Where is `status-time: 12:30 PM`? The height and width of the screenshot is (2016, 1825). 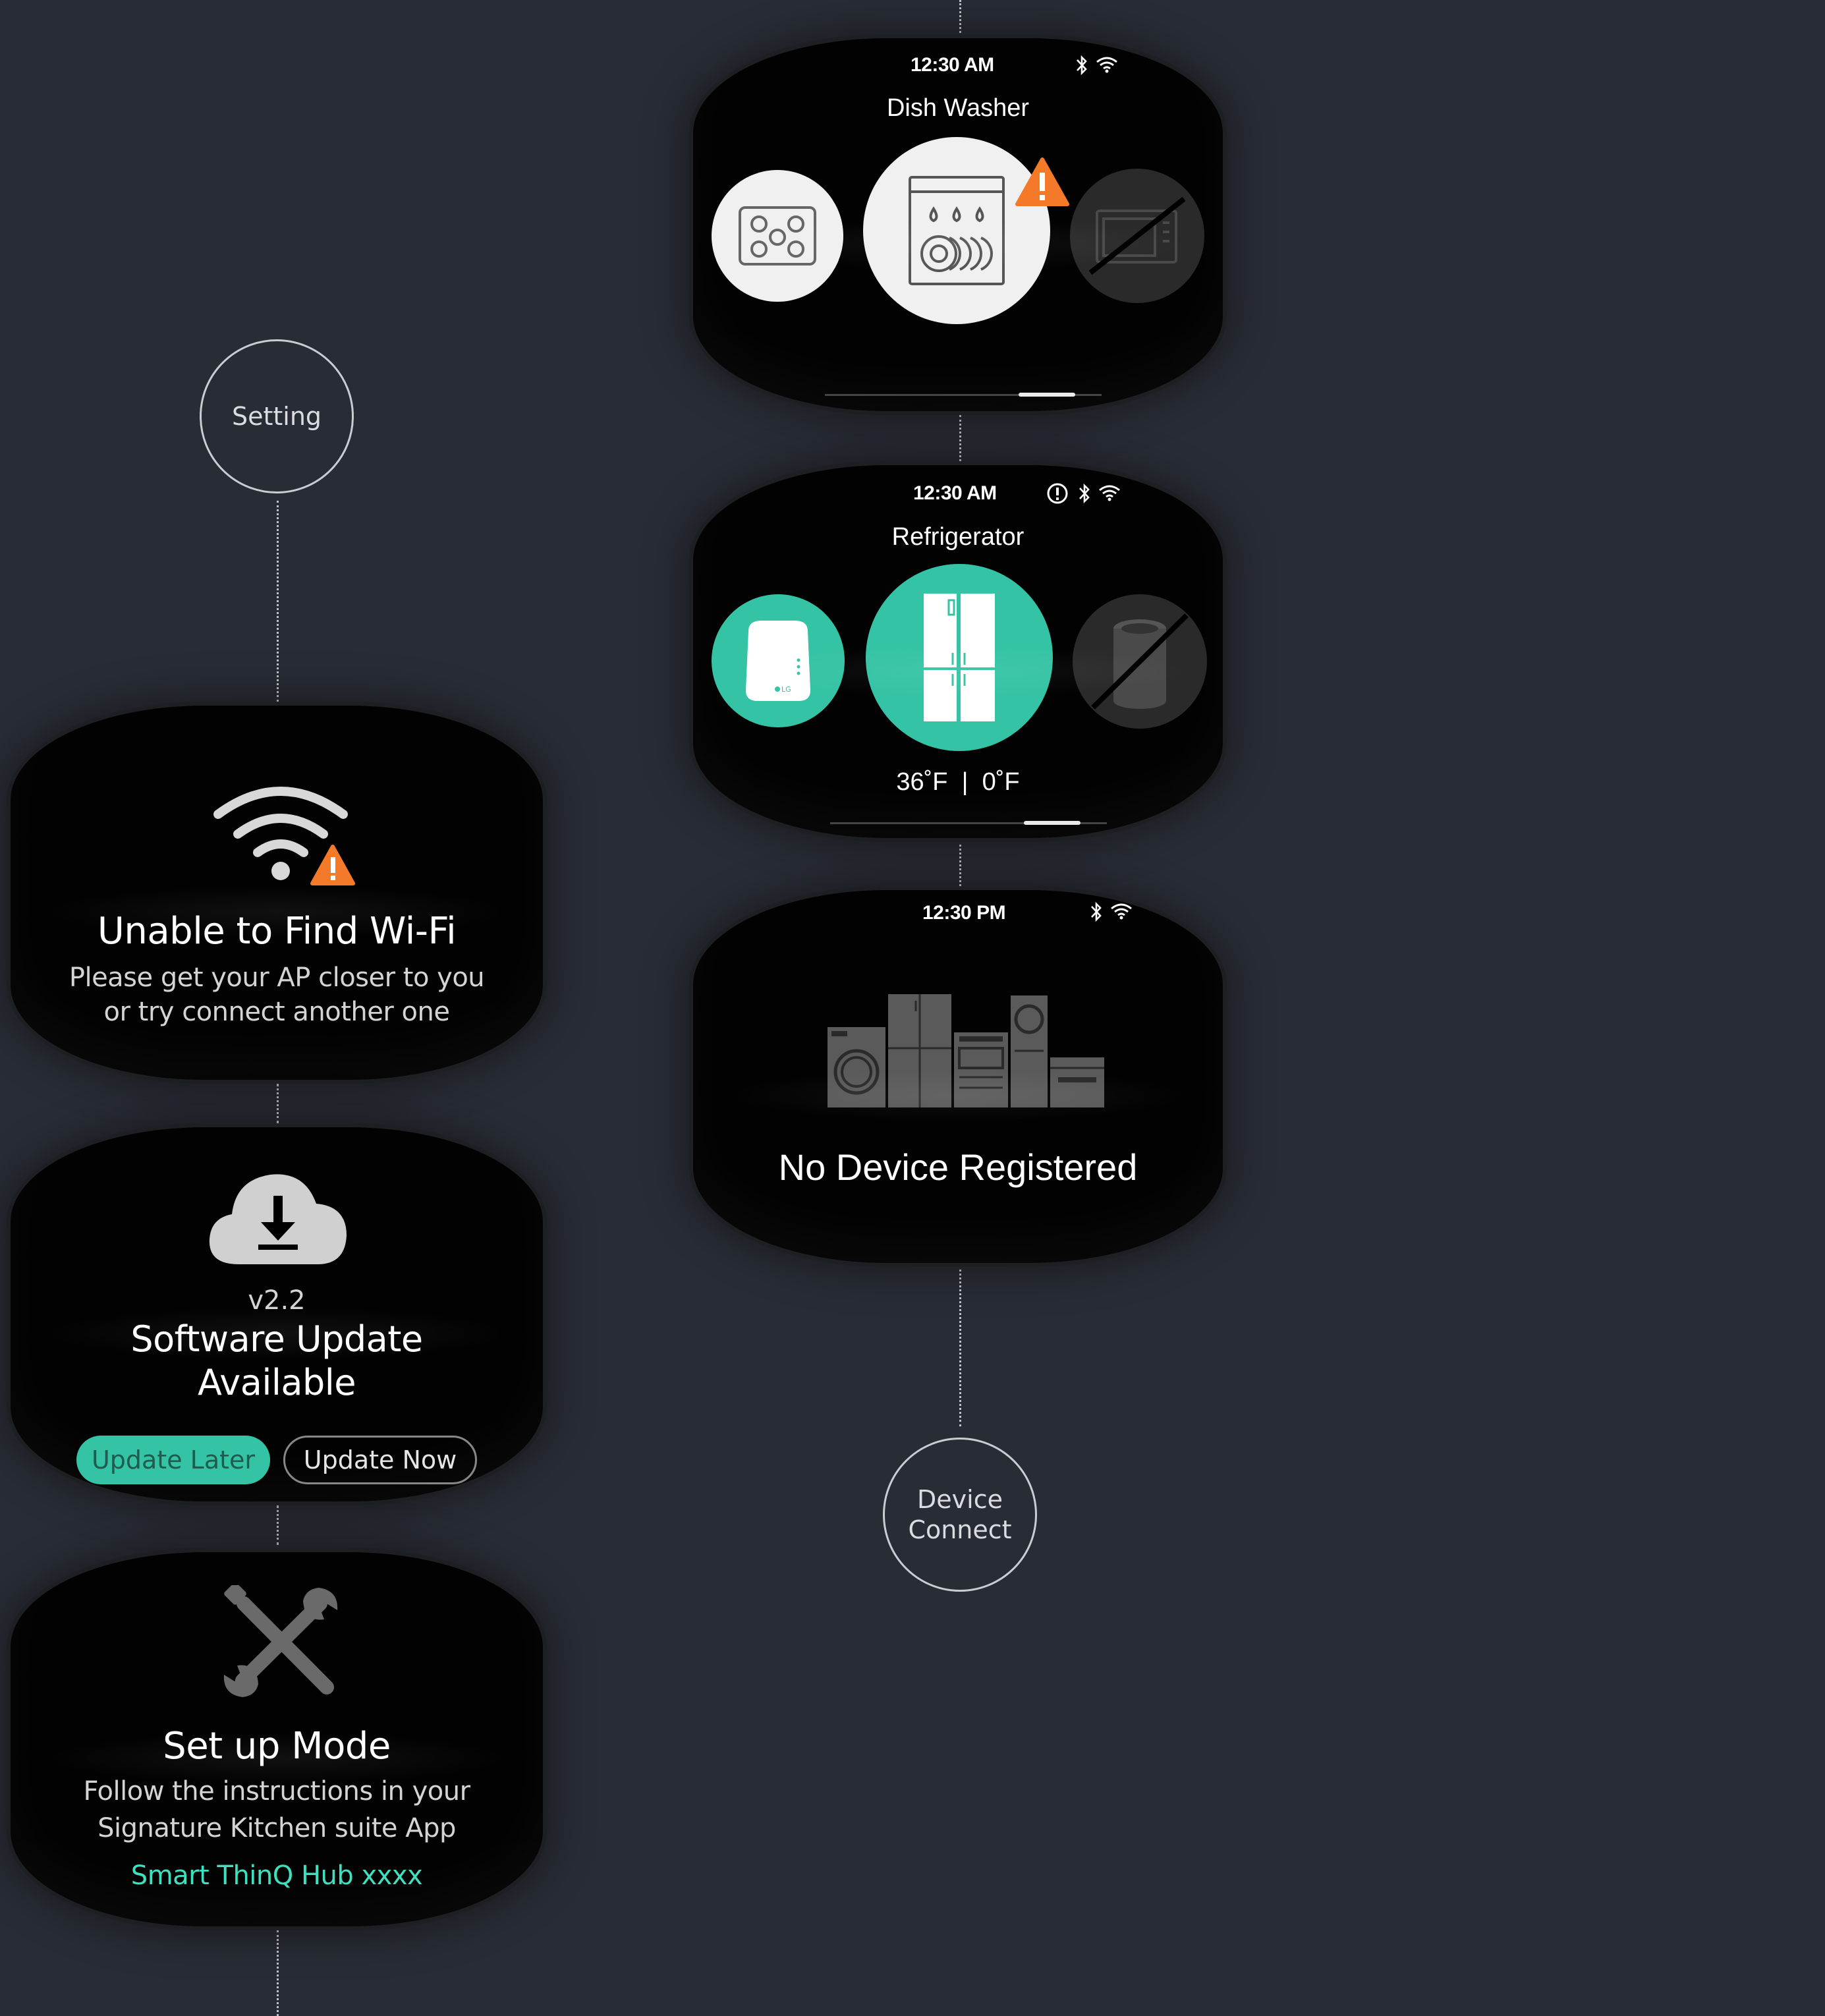 status-time: 12:30 PM is located at coordinates (964, 913).